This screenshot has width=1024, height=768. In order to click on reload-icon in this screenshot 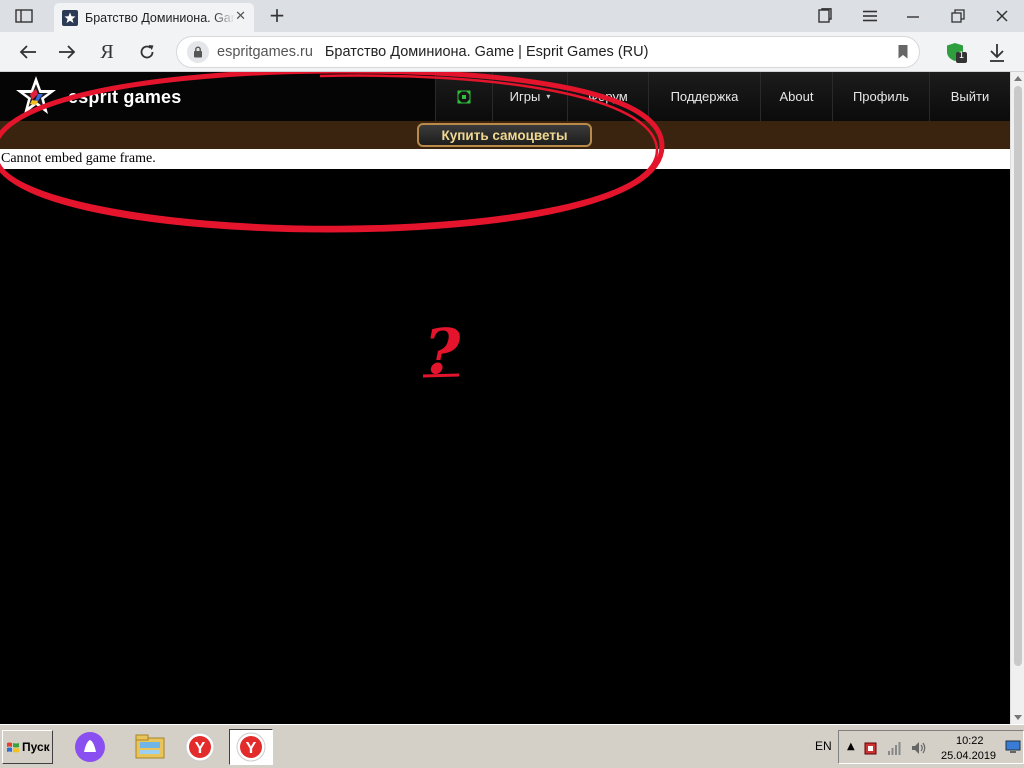, I will do `click(147, 52)`.